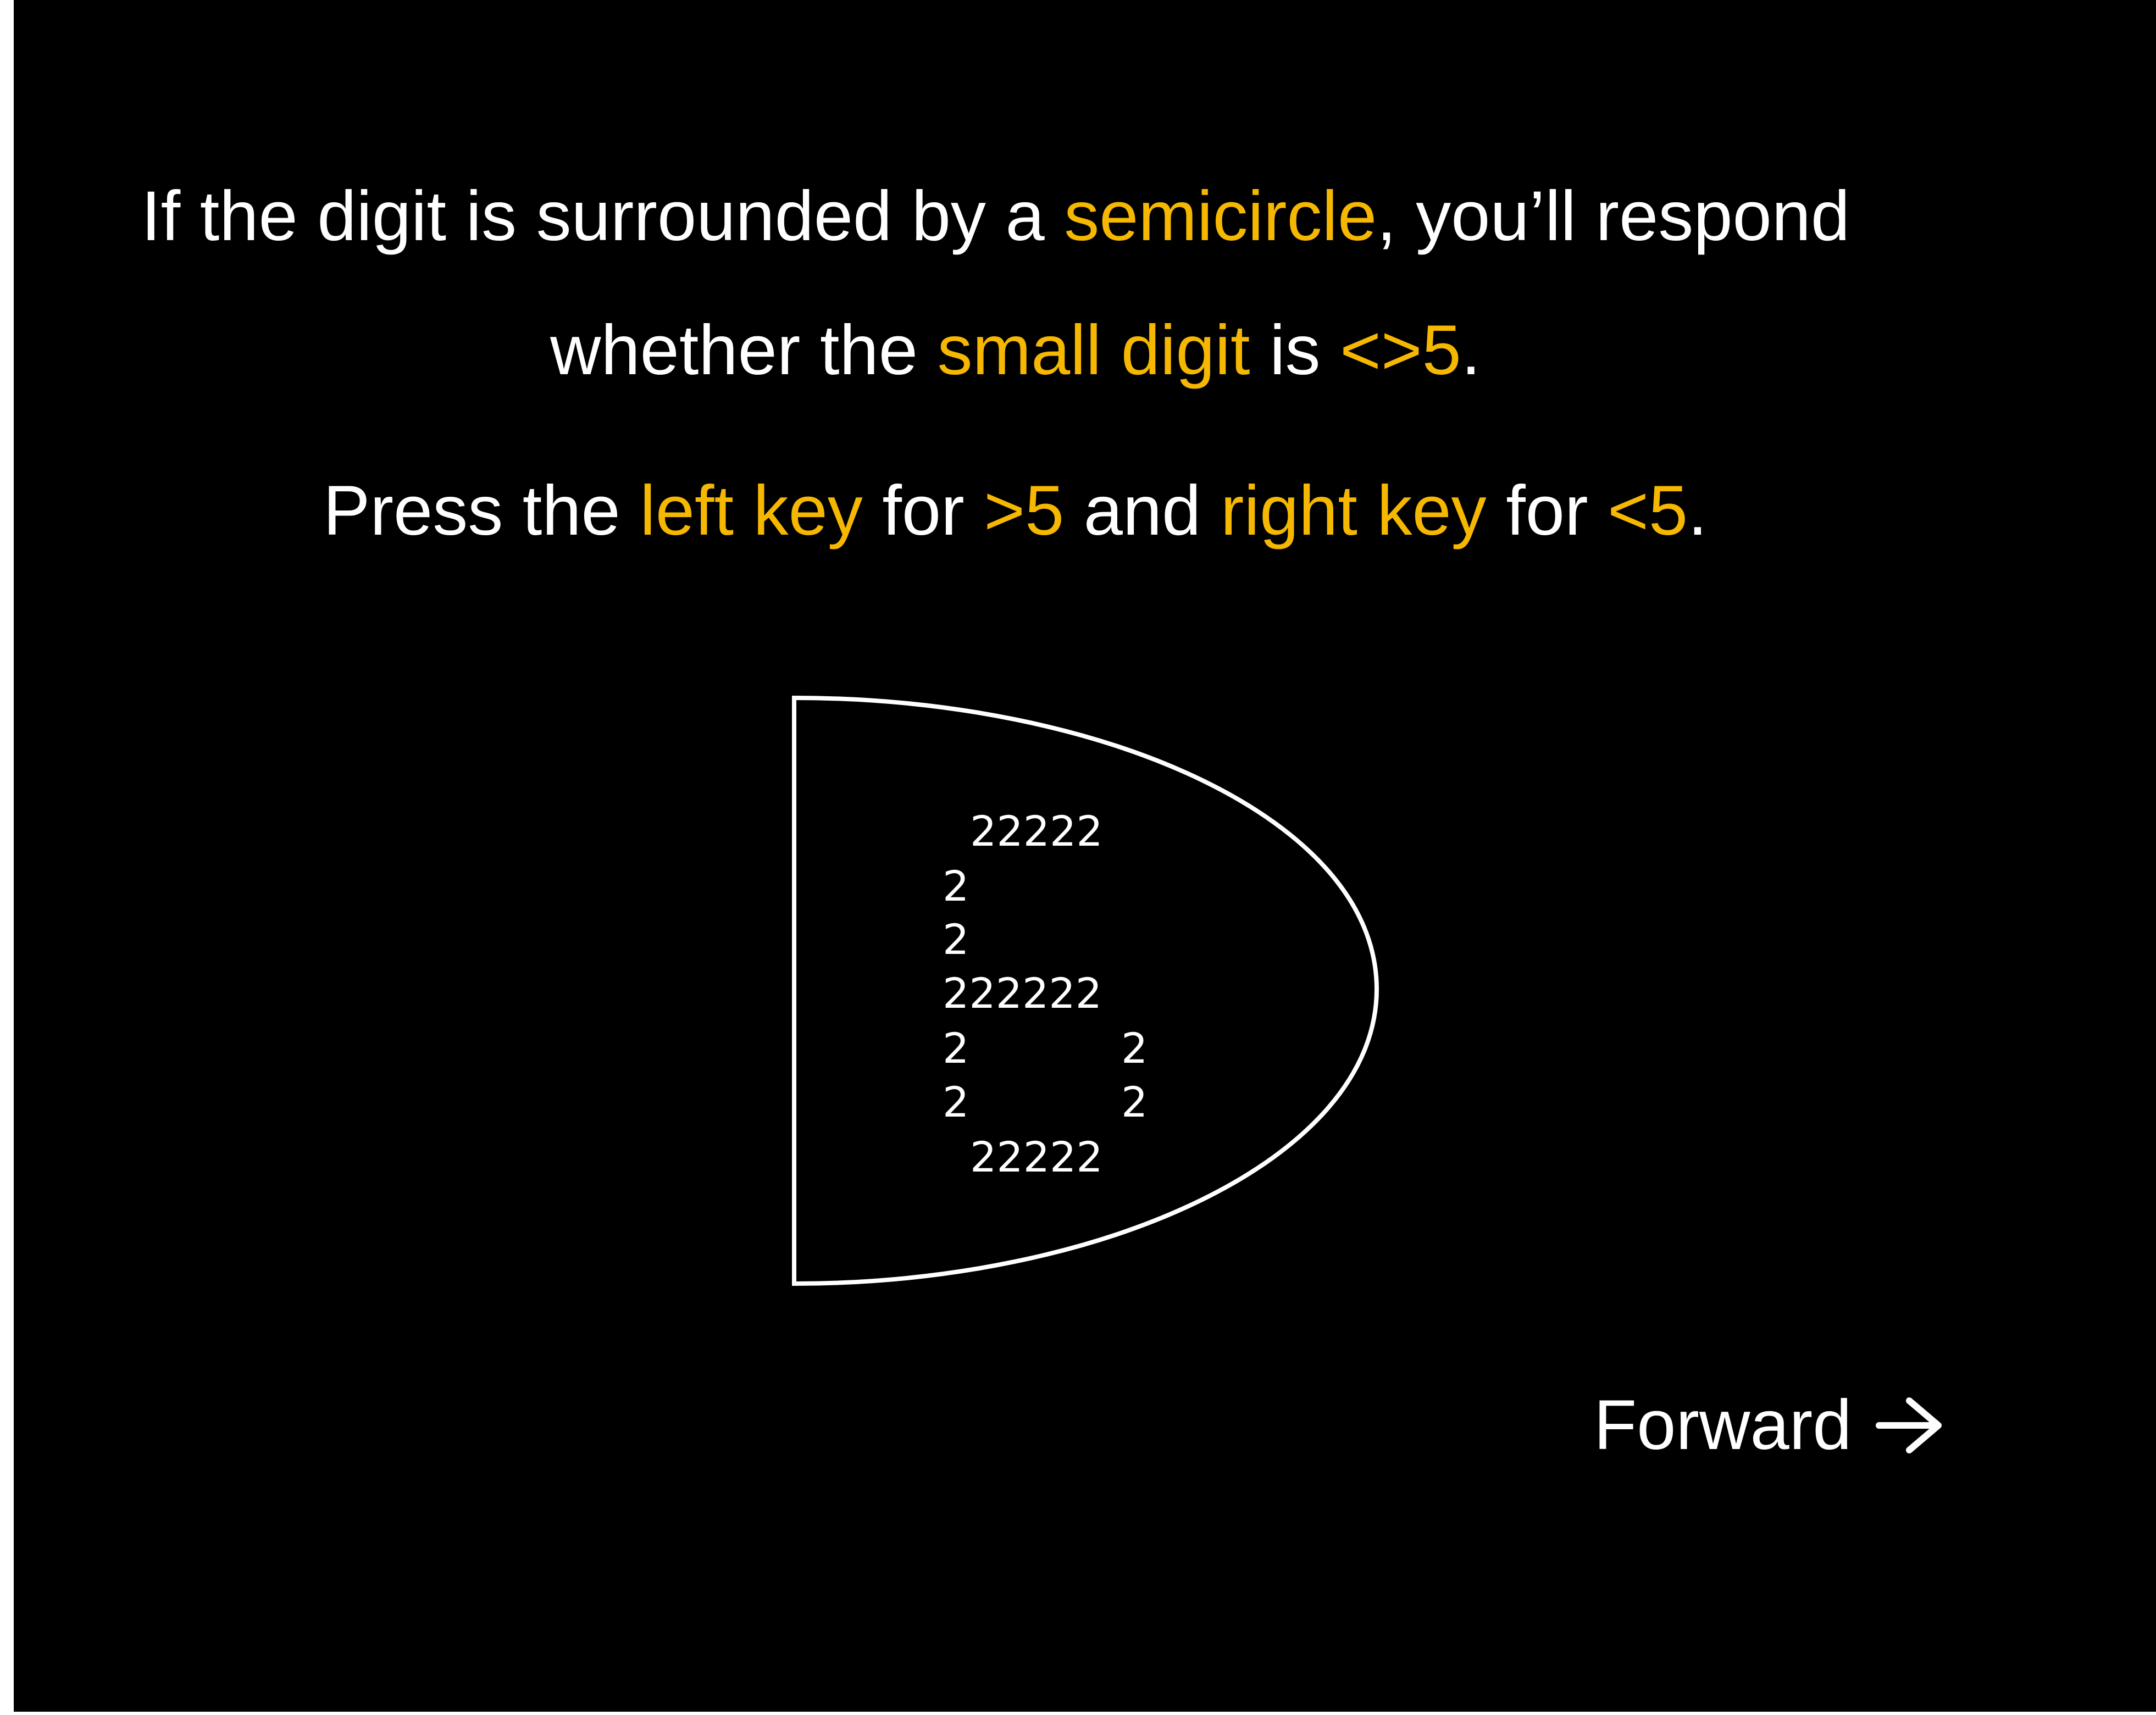 The width and height of the screenshot is (2156, 1715). I want to click on digit-row-4: 222222, so click(1023, 994).